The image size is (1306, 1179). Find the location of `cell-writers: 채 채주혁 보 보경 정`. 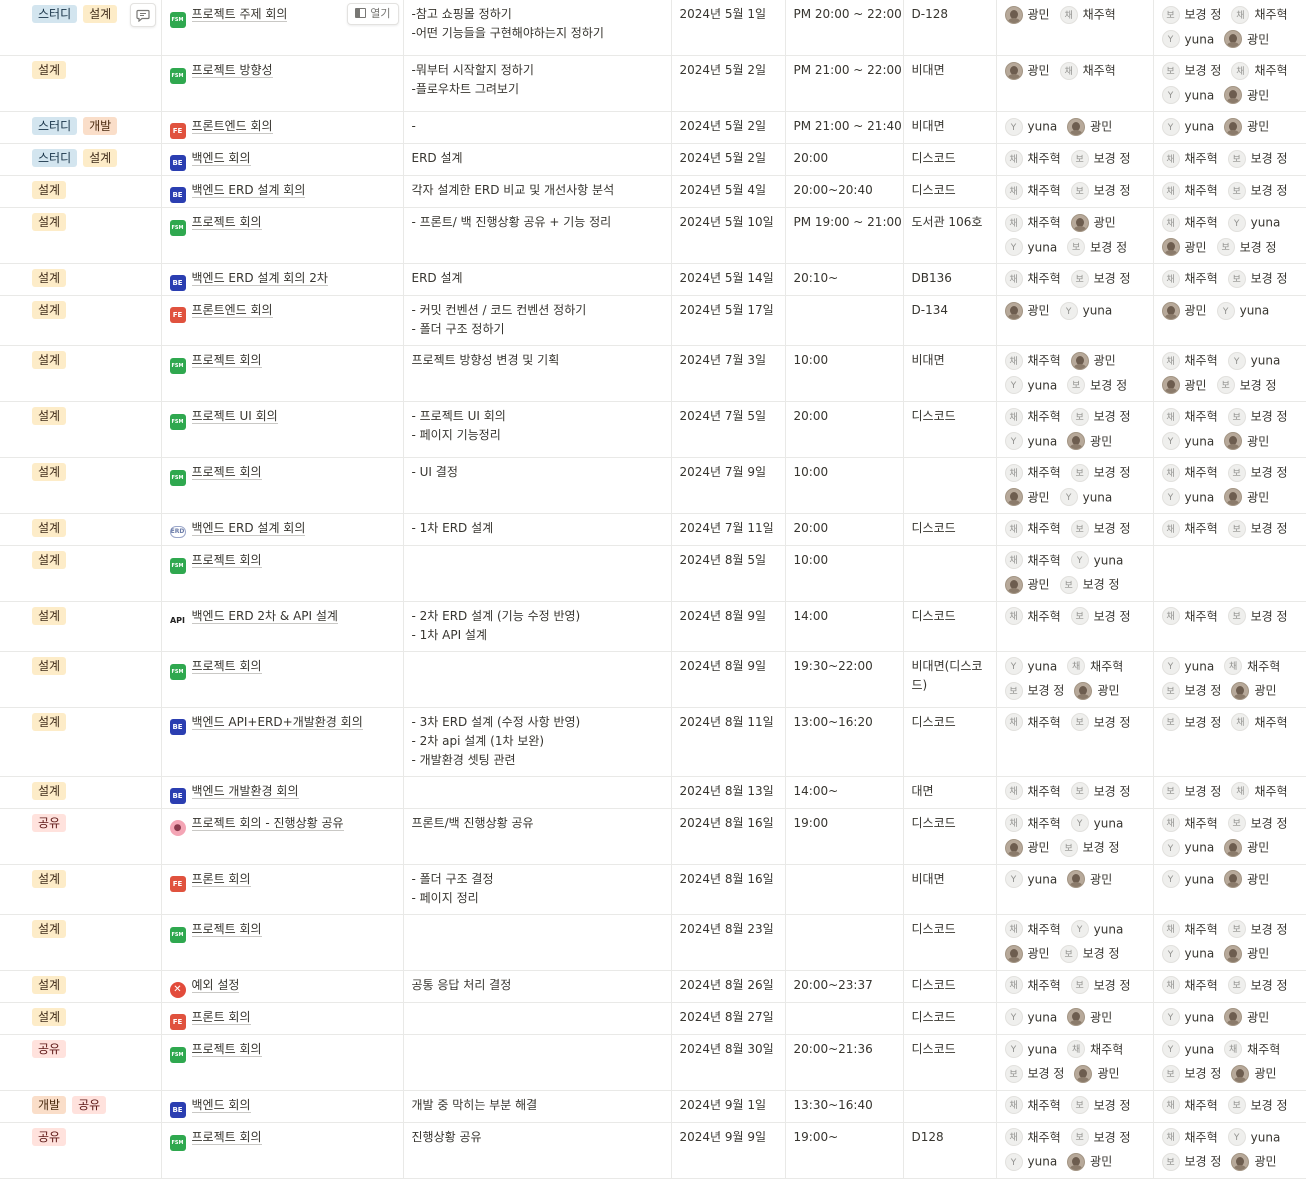

cell-writers: 채 채주혁 보 보경 정 is located at coordinates (1229, 1106).